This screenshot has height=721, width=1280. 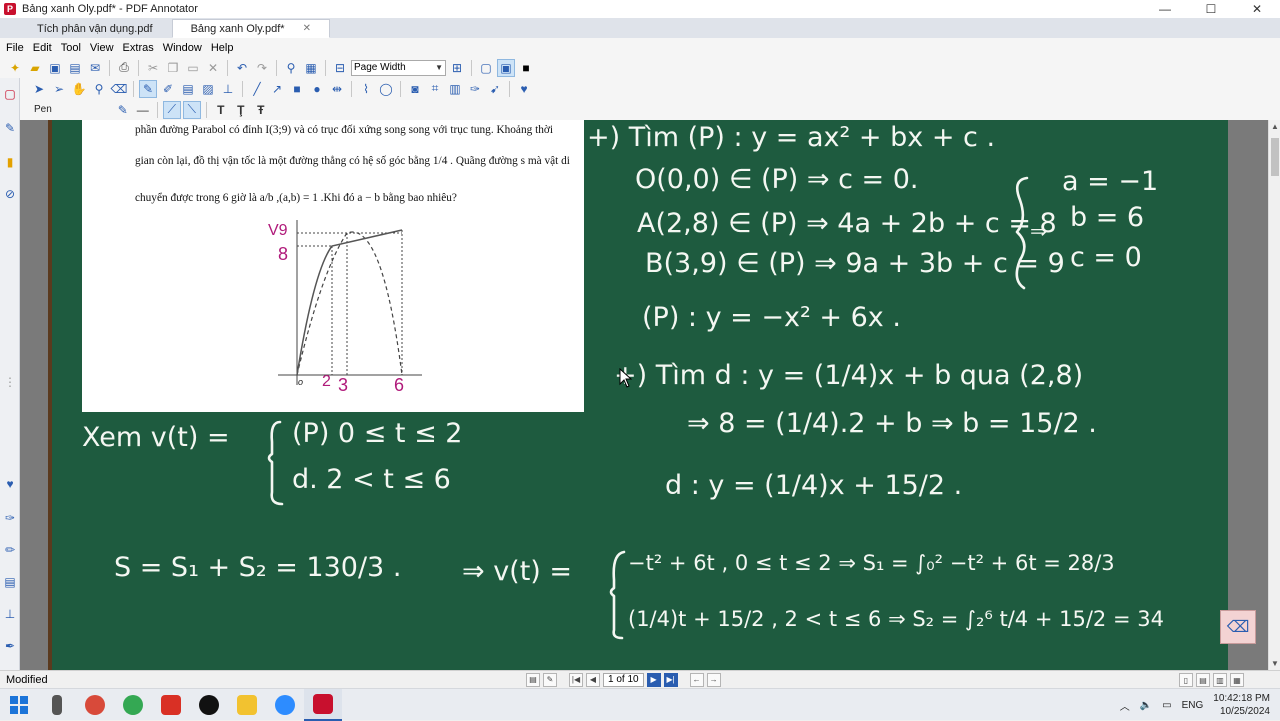 What do you see at coordinates (277, 89) in the screenshot?
I see `arrow-icon: ↗` at bounding box center [277, 89].